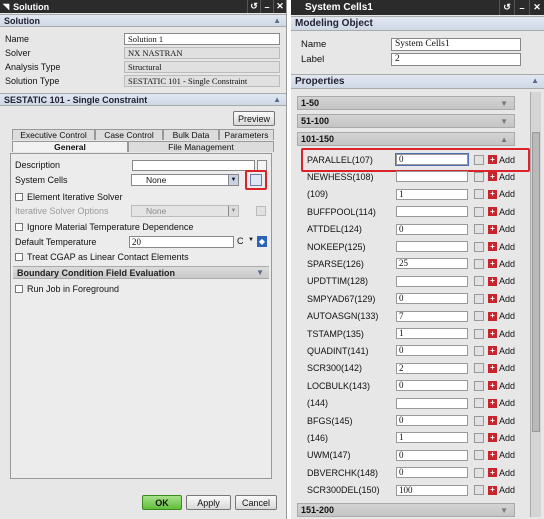  I want to click on tab-parameters: Parameters, so click(246, 134).